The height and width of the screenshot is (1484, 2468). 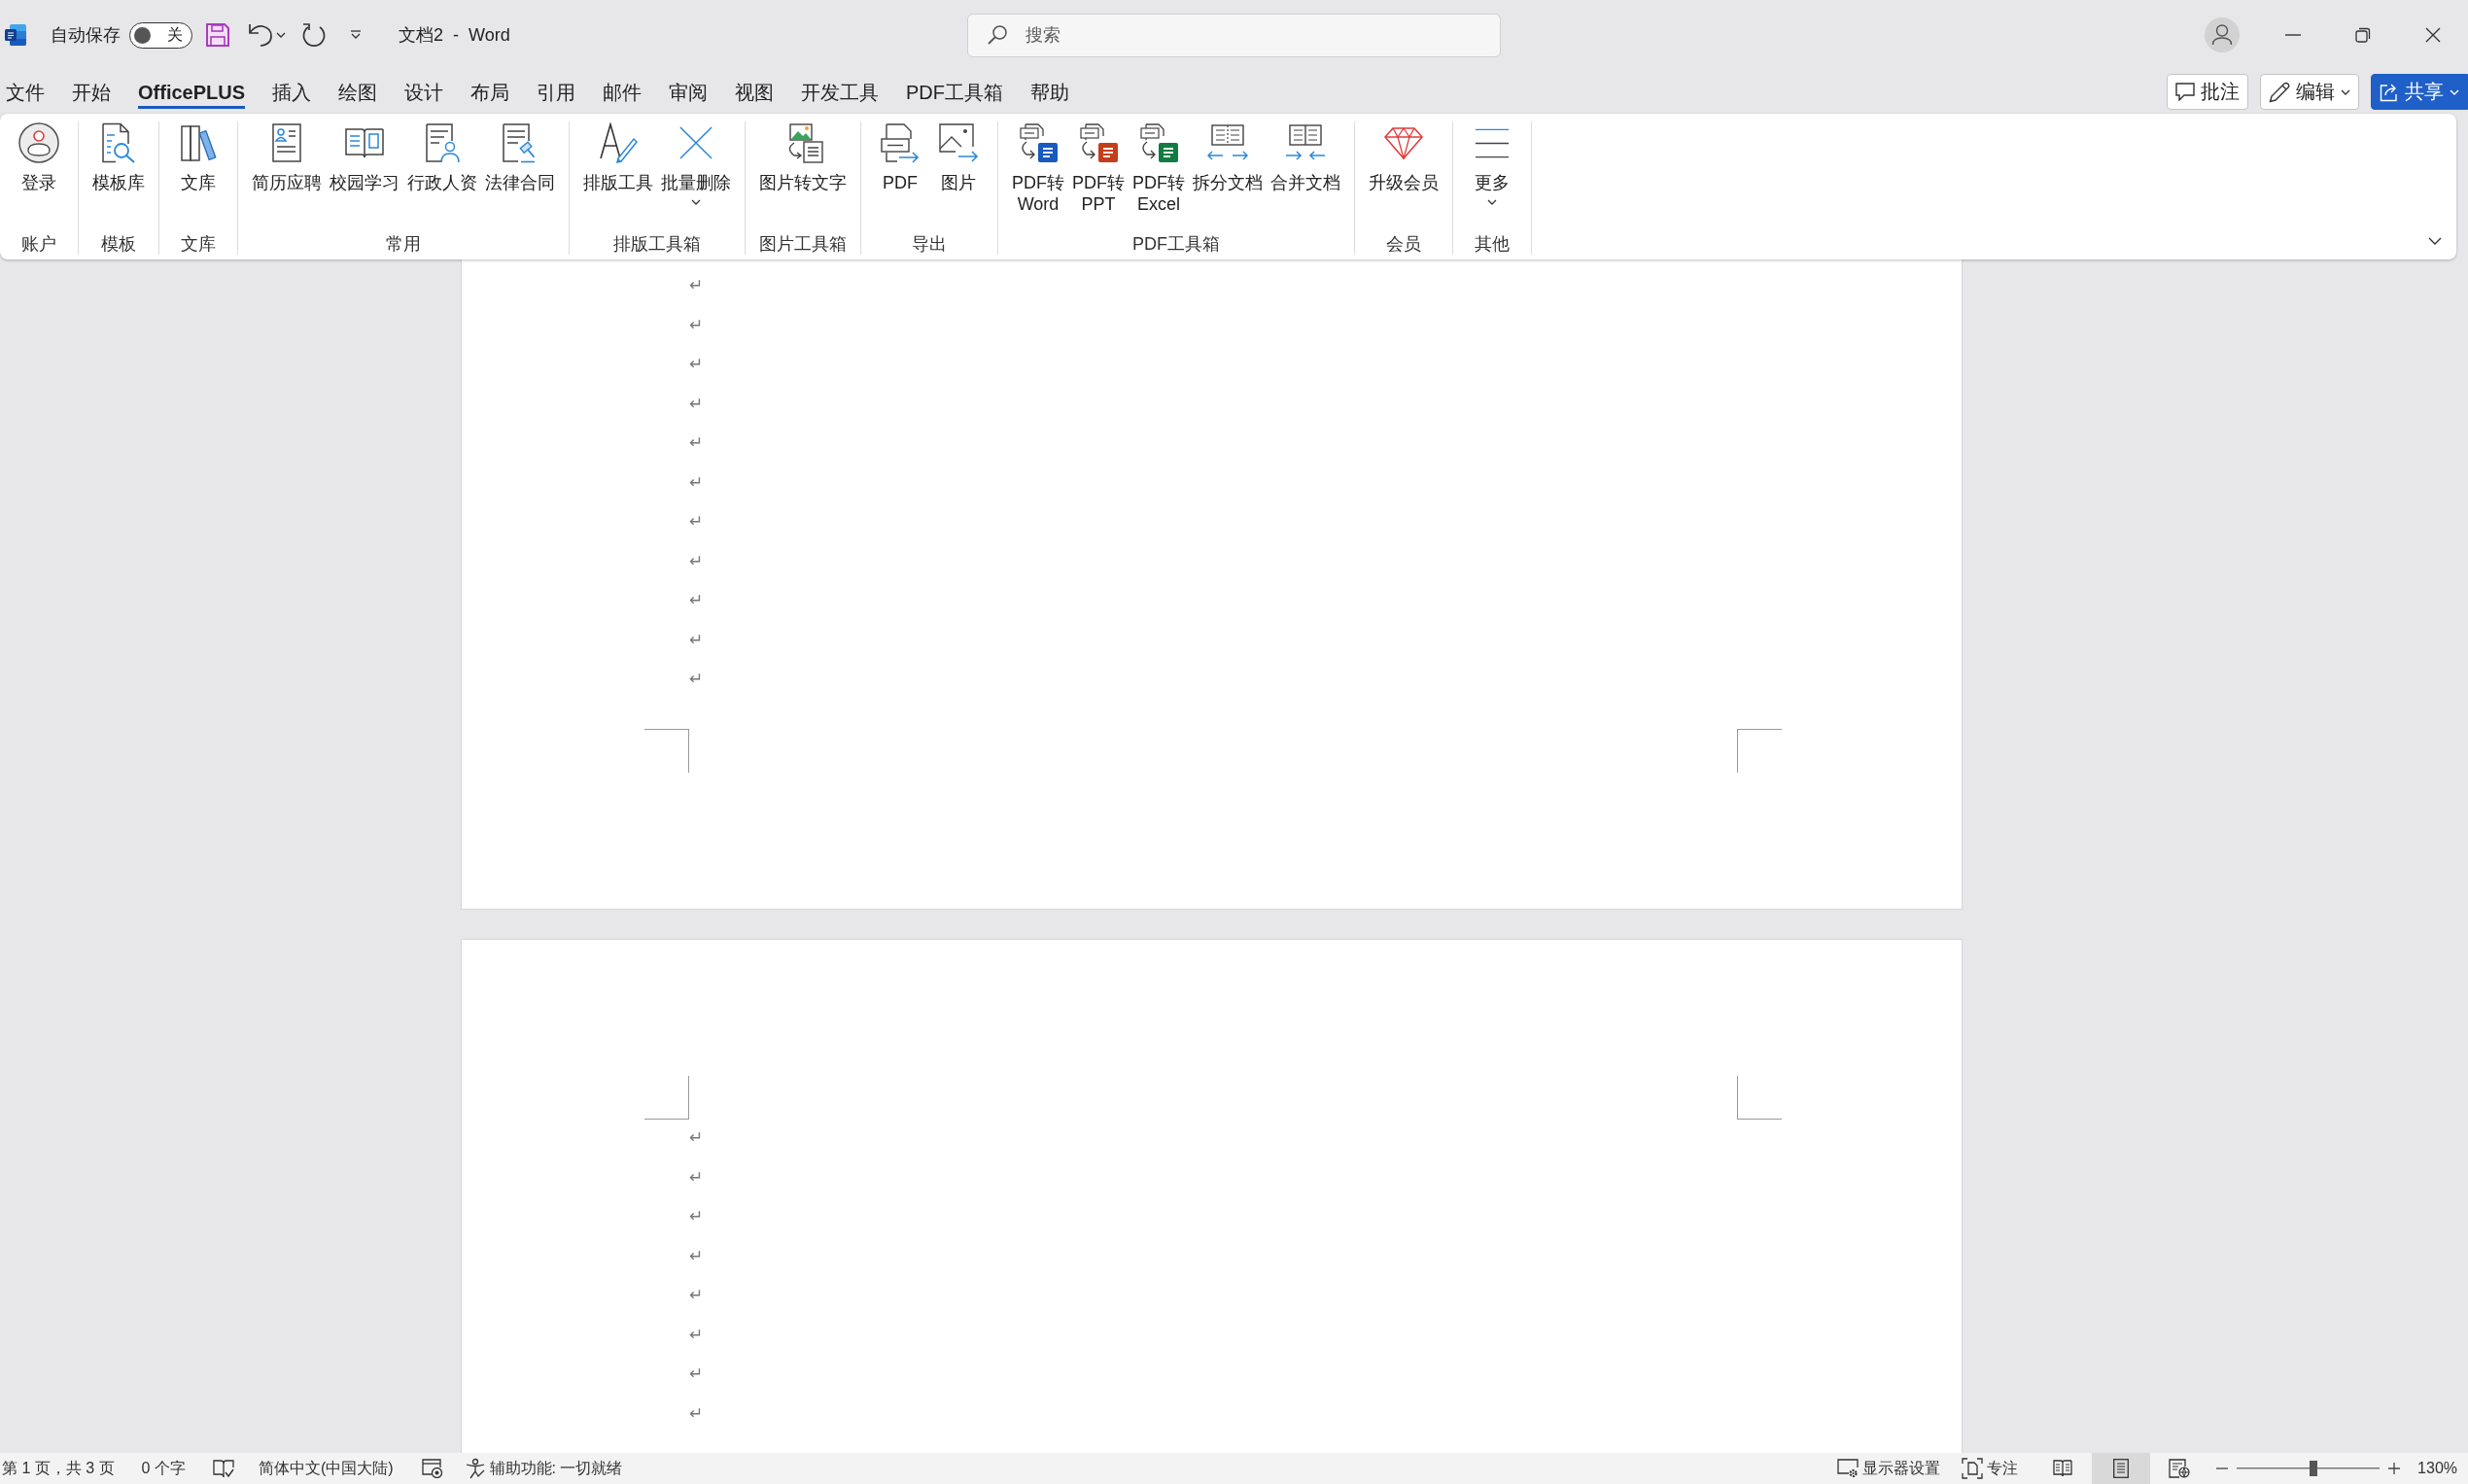 What do you see at coordinates (2222, 34) in the screenshot?
I see `avatar-icon` at bounding box center [2222, 34].